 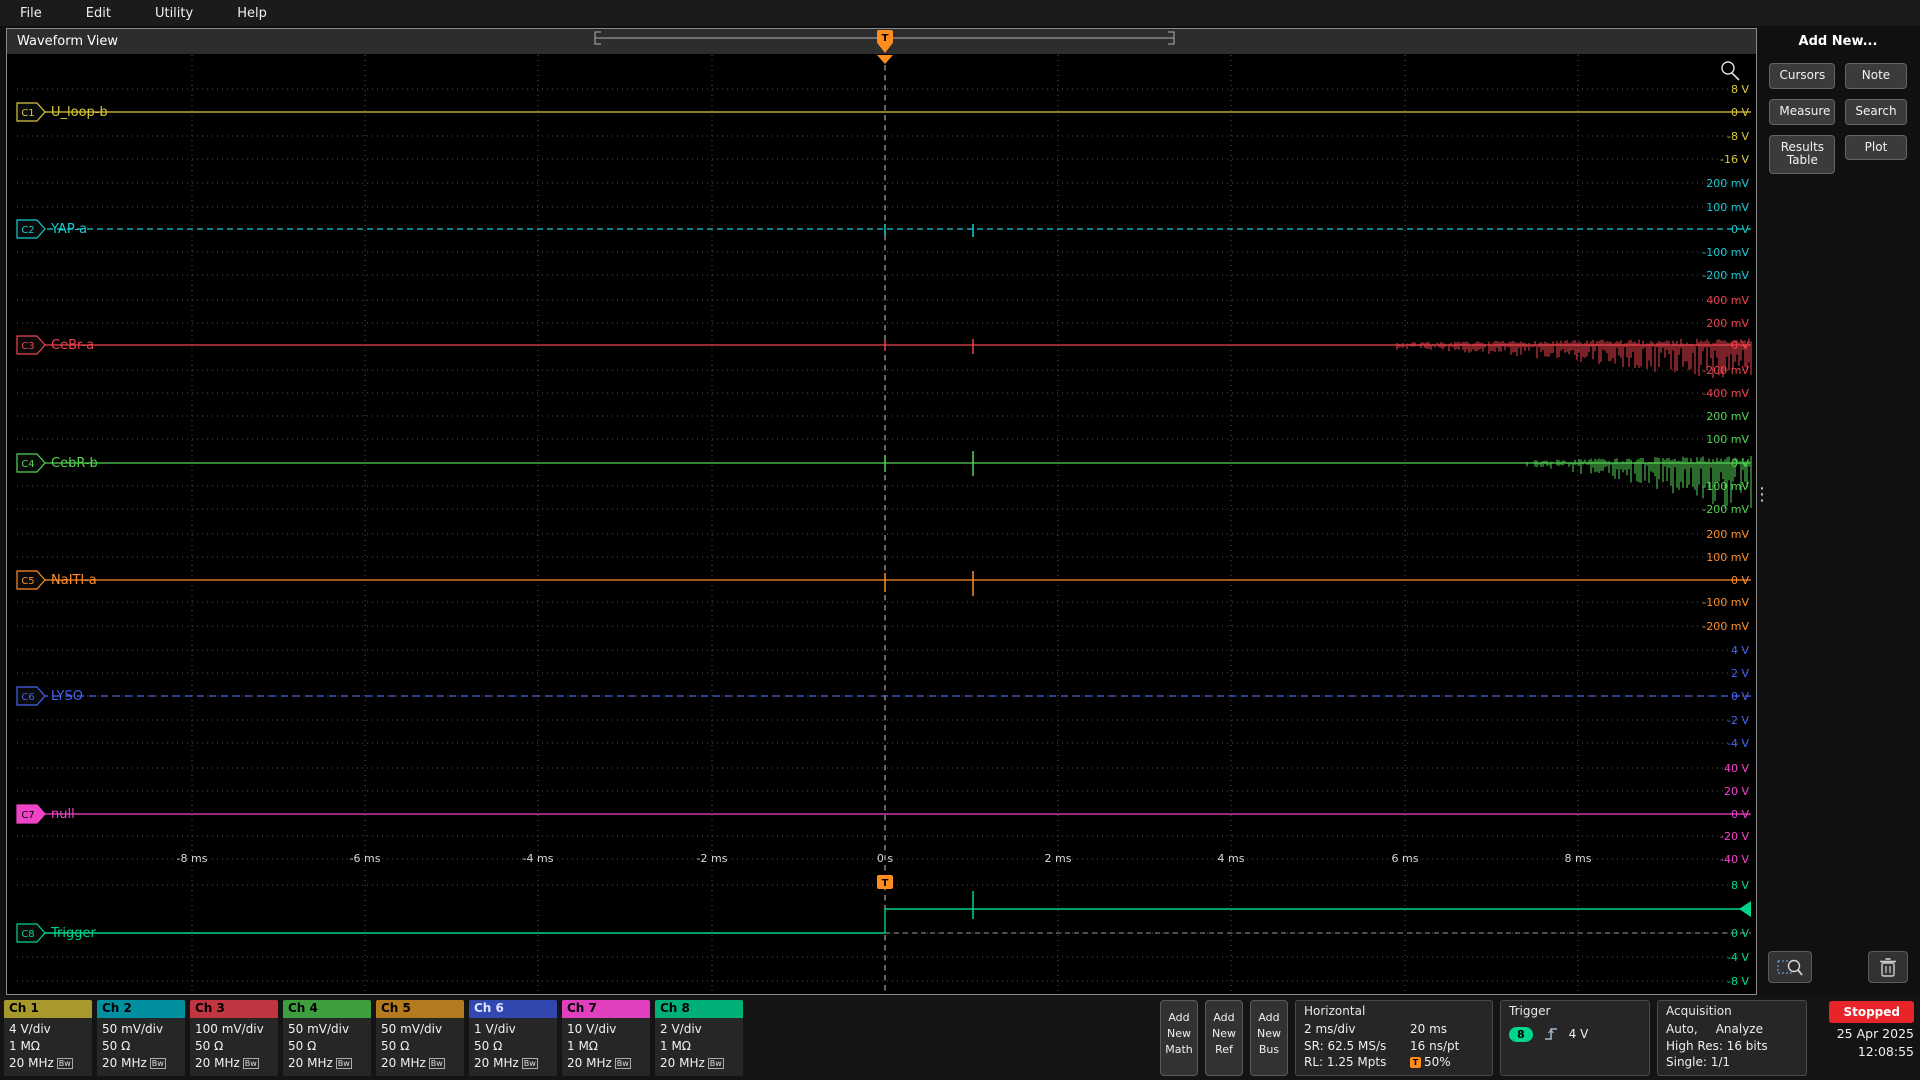 I want to click on record-overview-bar: T, so click(x=881, y=42).